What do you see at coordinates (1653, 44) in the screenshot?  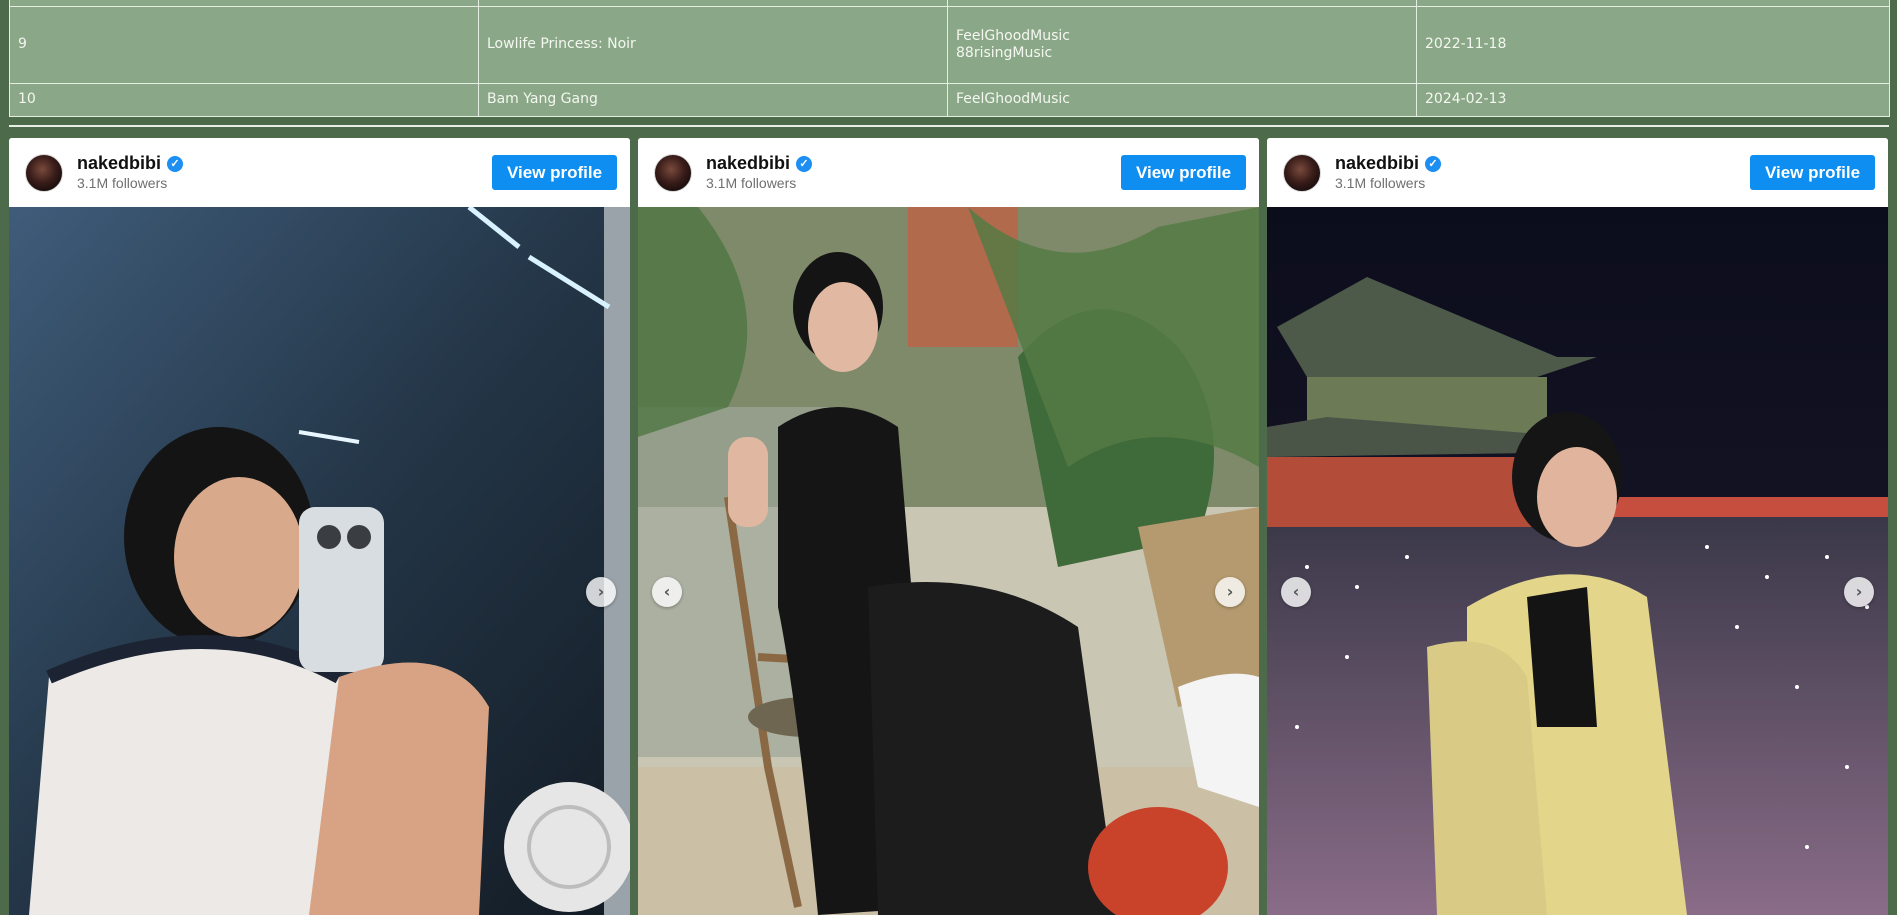 I see `date-cell: 2022-11-18` at bounding box center [1653, 44].